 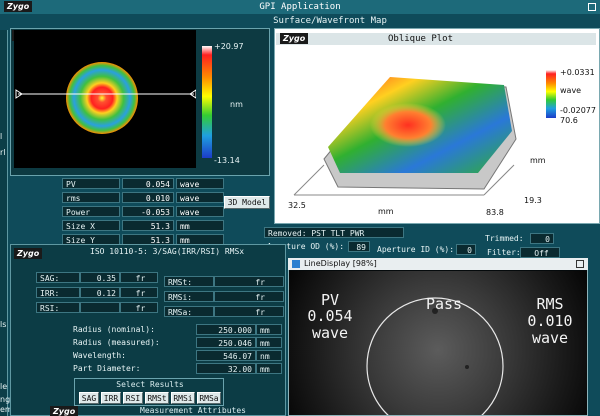 What do you see at coordinates (116, 342) in the screenshot?
I see `param-label: Radius (measured):` at bounding box center [116, 342].